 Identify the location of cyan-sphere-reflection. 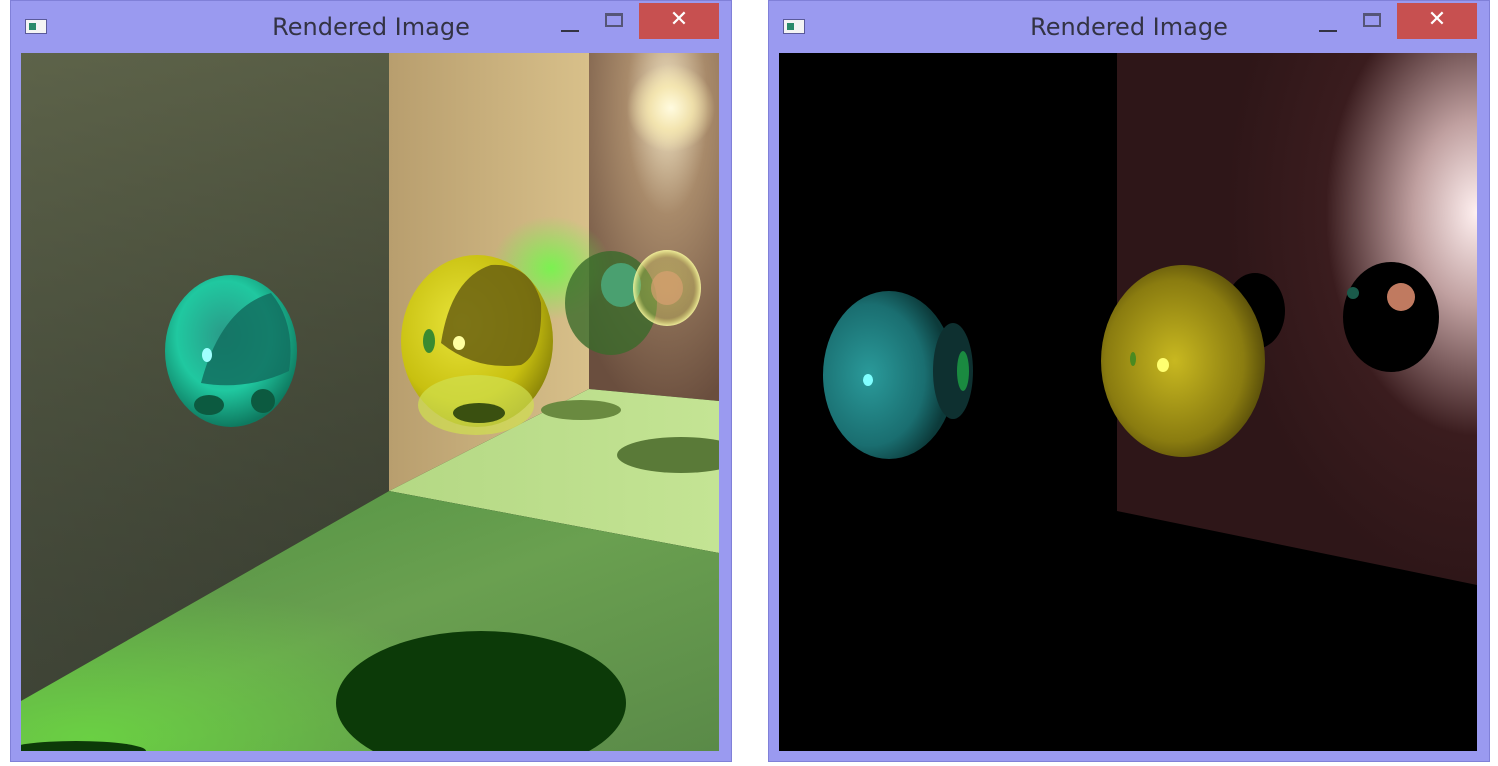
(963, 371).